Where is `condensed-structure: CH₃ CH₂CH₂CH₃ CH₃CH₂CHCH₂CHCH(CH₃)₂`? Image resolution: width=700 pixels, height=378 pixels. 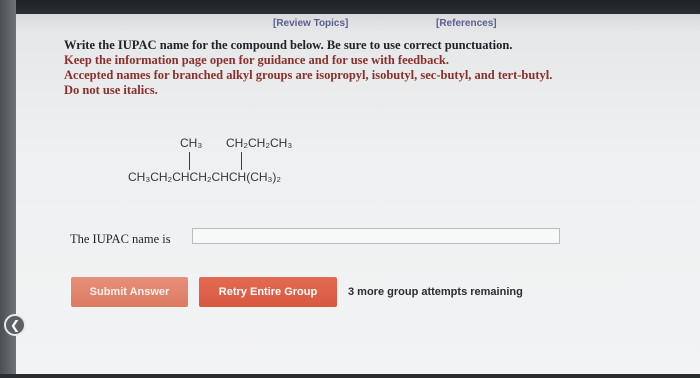 condensed-structure: CH₃ CH₂CH₂CH₃ CH₃CH₂CHCH₂CHCH(CH₃)₂ is located at coordinates (256, 174).